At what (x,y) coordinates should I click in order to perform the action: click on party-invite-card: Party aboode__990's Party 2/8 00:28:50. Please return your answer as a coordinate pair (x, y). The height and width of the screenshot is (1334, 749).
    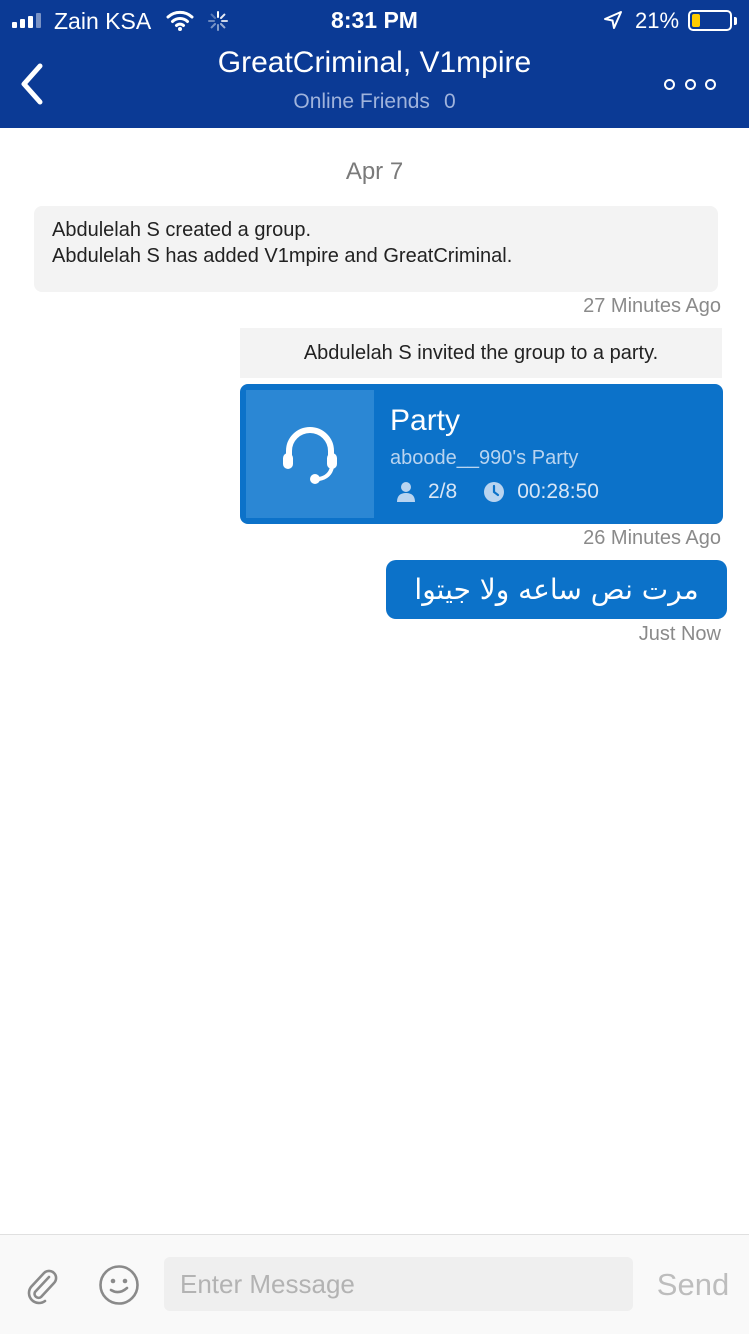
    Looking at the image, I should click on (481, 454).